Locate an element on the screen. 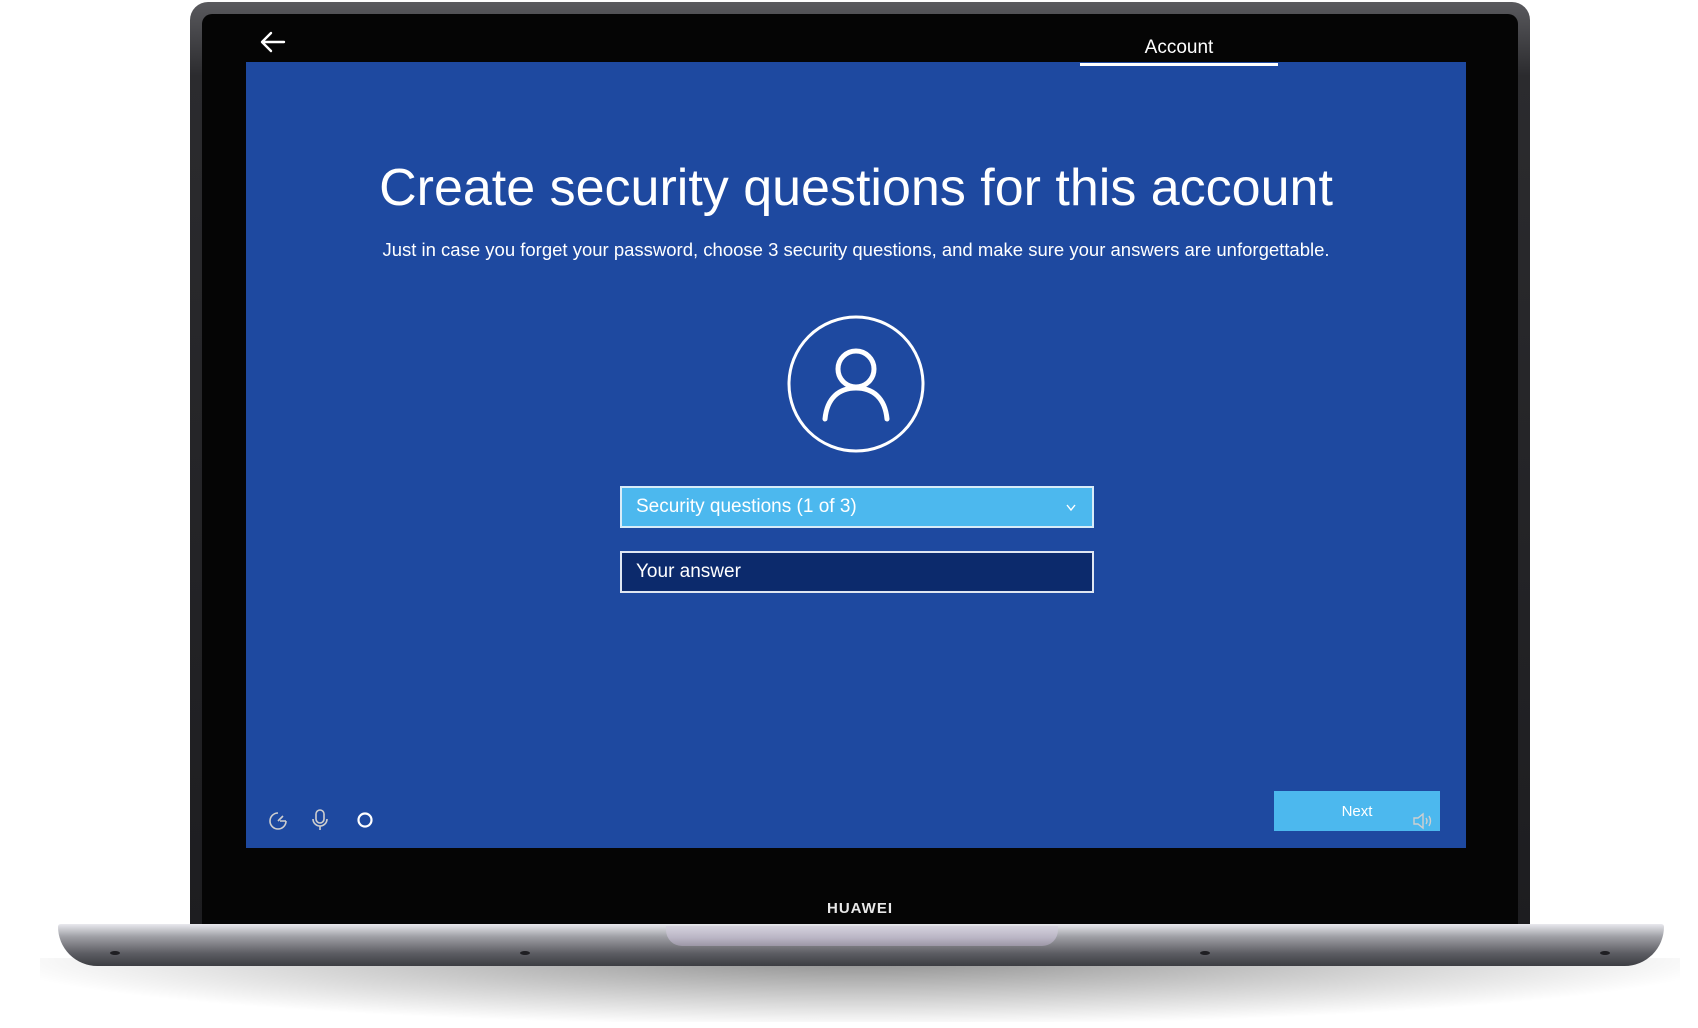 The height and width of the screenshot is (1028, 1698). ease-of-access-icon is located at coordinates (278, 821).